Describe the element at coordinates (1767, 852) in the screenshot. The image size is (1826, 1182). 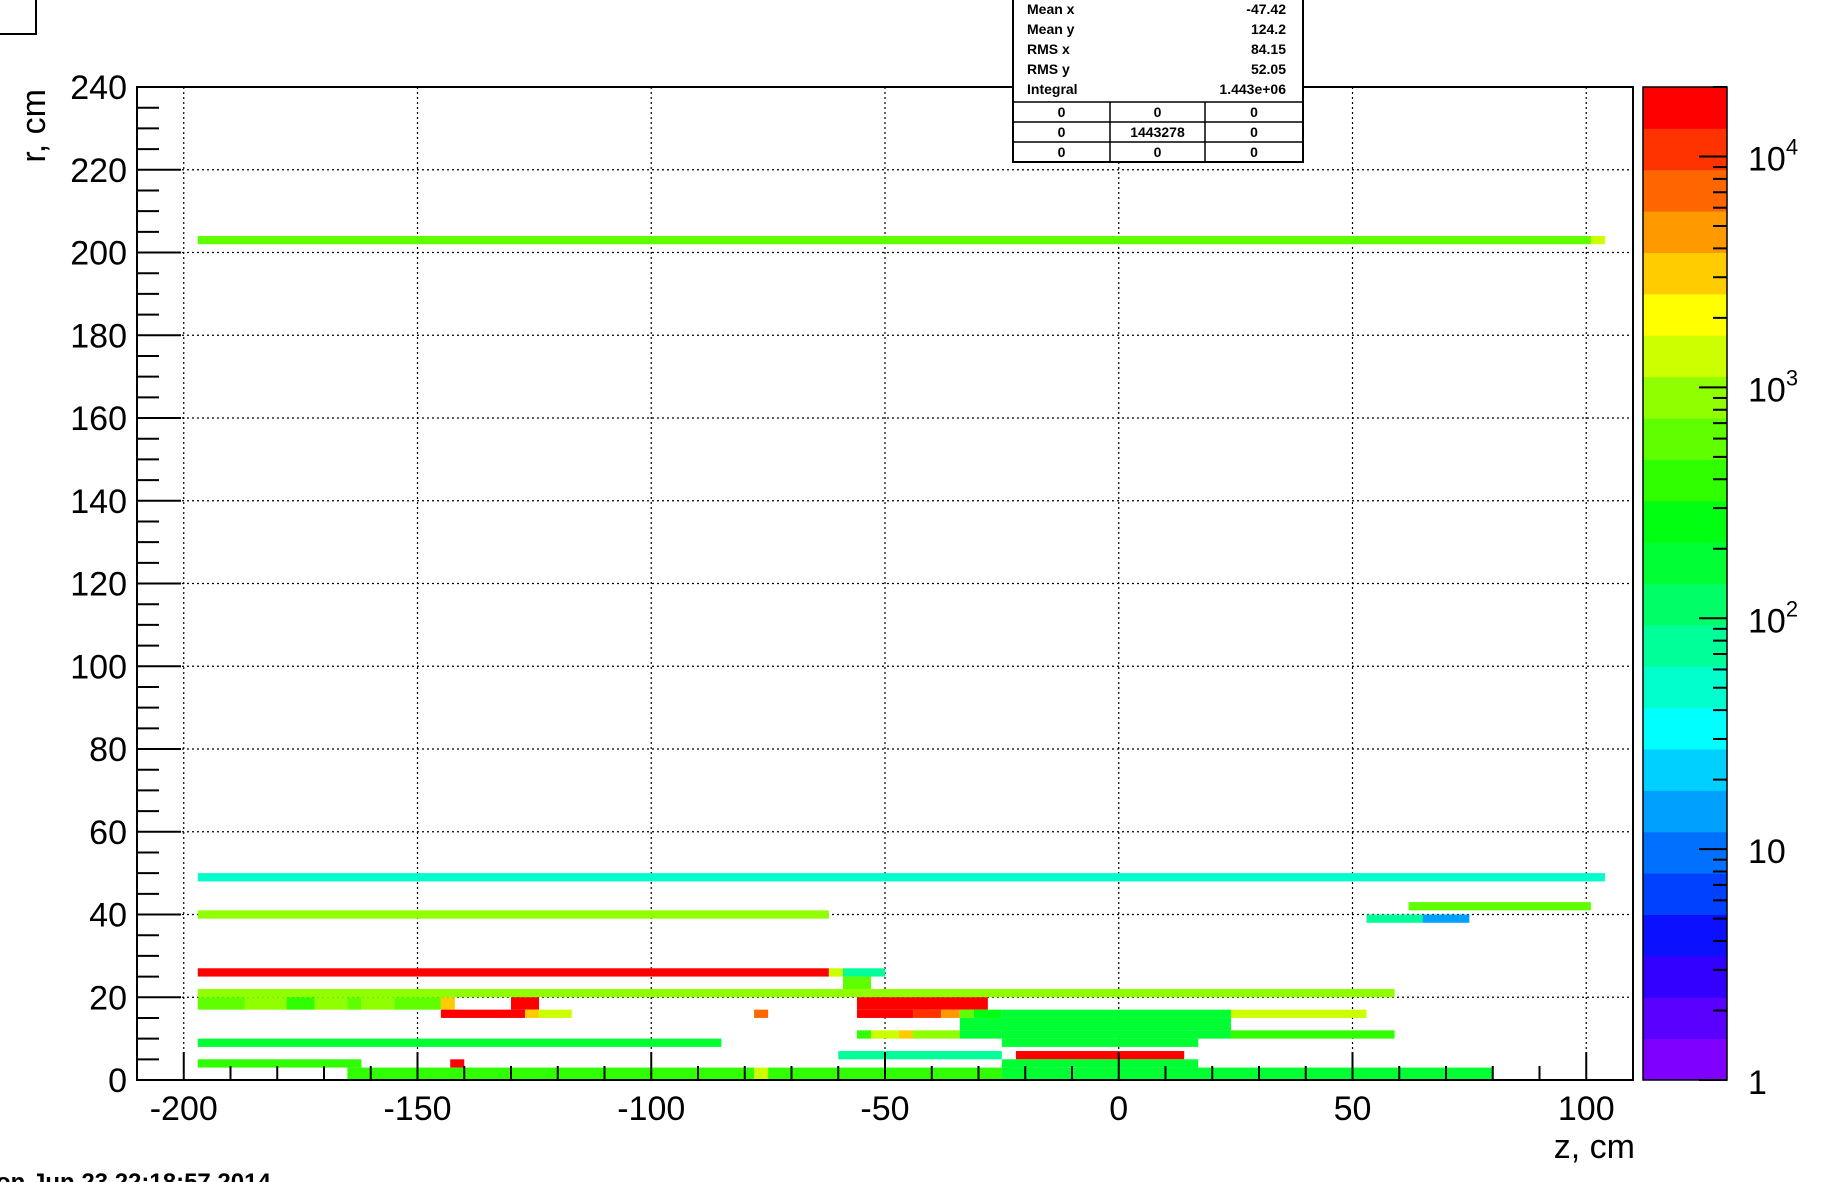
I see `colorbar-label: 10` at that location.